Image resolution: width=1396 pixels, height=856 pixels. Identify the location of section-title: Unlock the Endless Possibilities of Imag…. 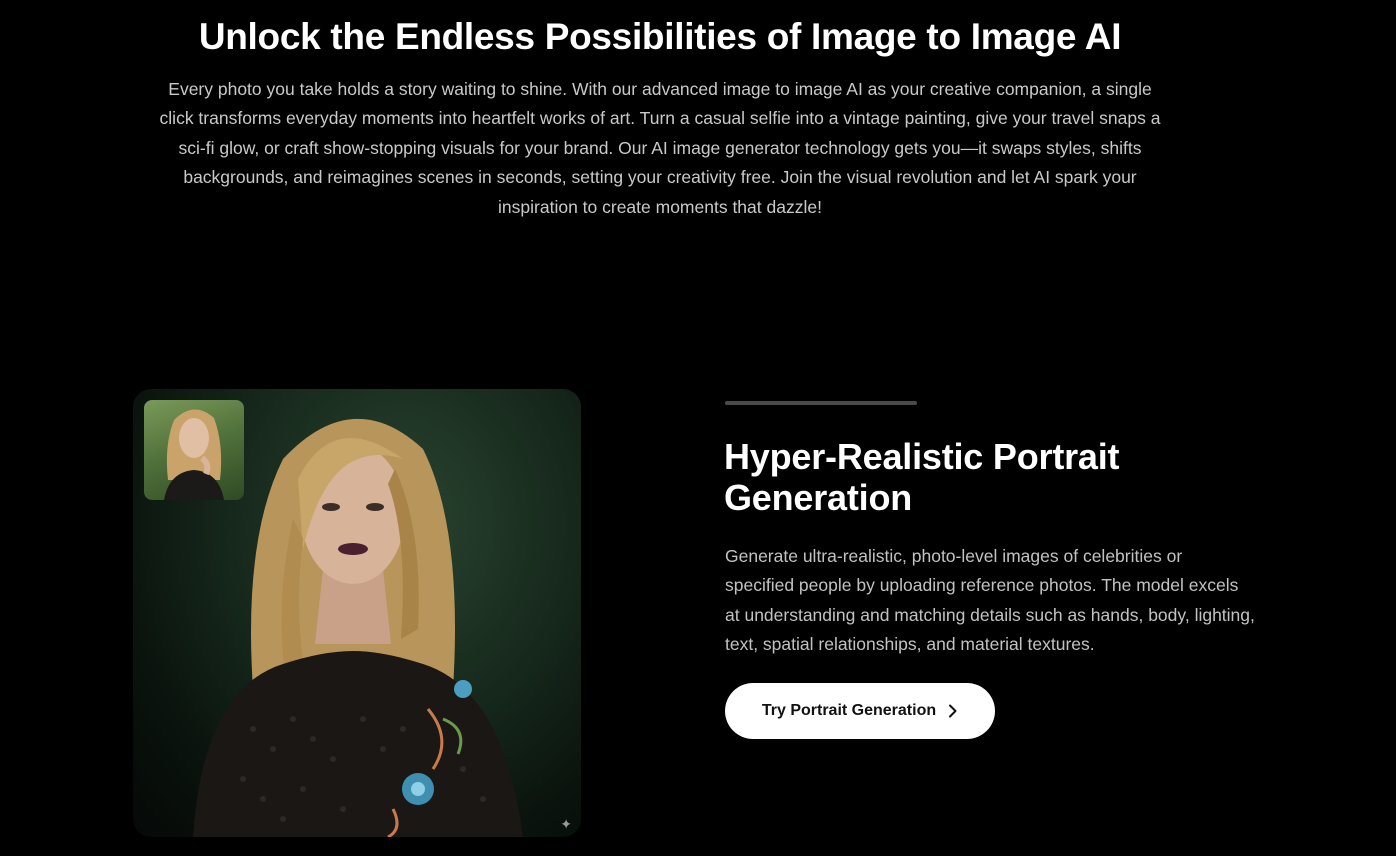
(660, 36).